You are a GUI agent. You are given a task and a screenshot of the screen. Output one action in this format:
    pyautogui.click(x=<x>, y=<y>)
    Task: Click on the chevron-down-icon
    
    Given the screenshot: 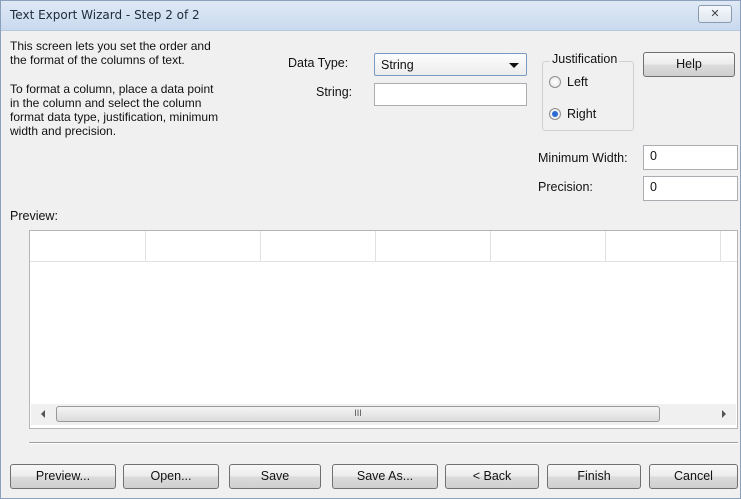 What is the action you would take?
    pyautogui.click(x=514, y=65)
    